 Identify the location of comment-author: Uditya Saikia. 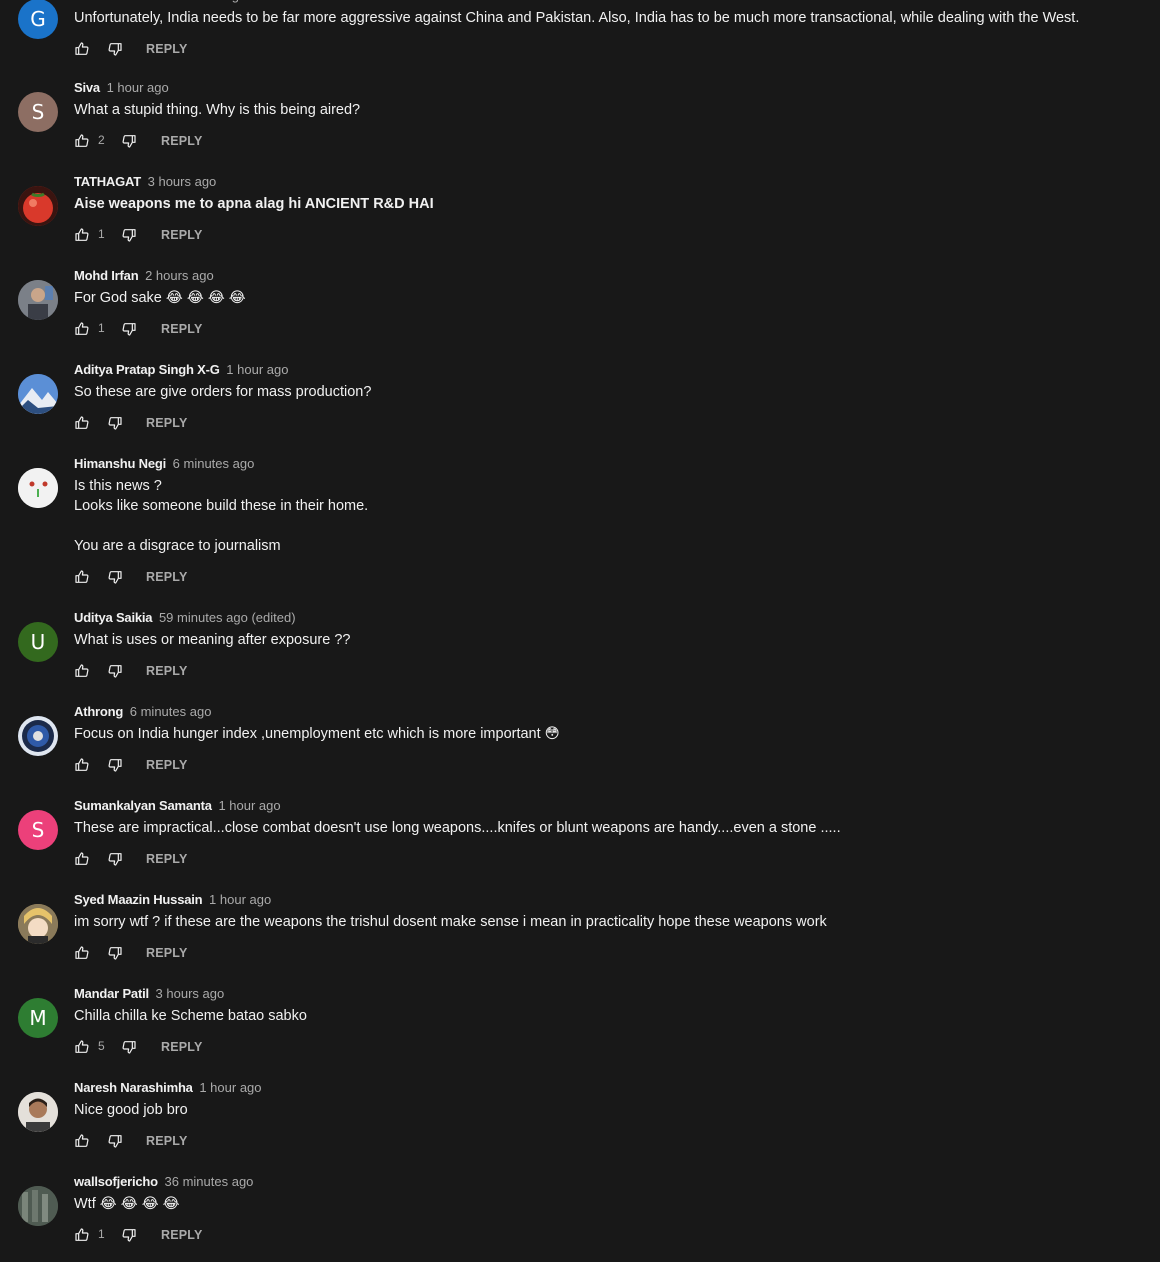
(113, 617).